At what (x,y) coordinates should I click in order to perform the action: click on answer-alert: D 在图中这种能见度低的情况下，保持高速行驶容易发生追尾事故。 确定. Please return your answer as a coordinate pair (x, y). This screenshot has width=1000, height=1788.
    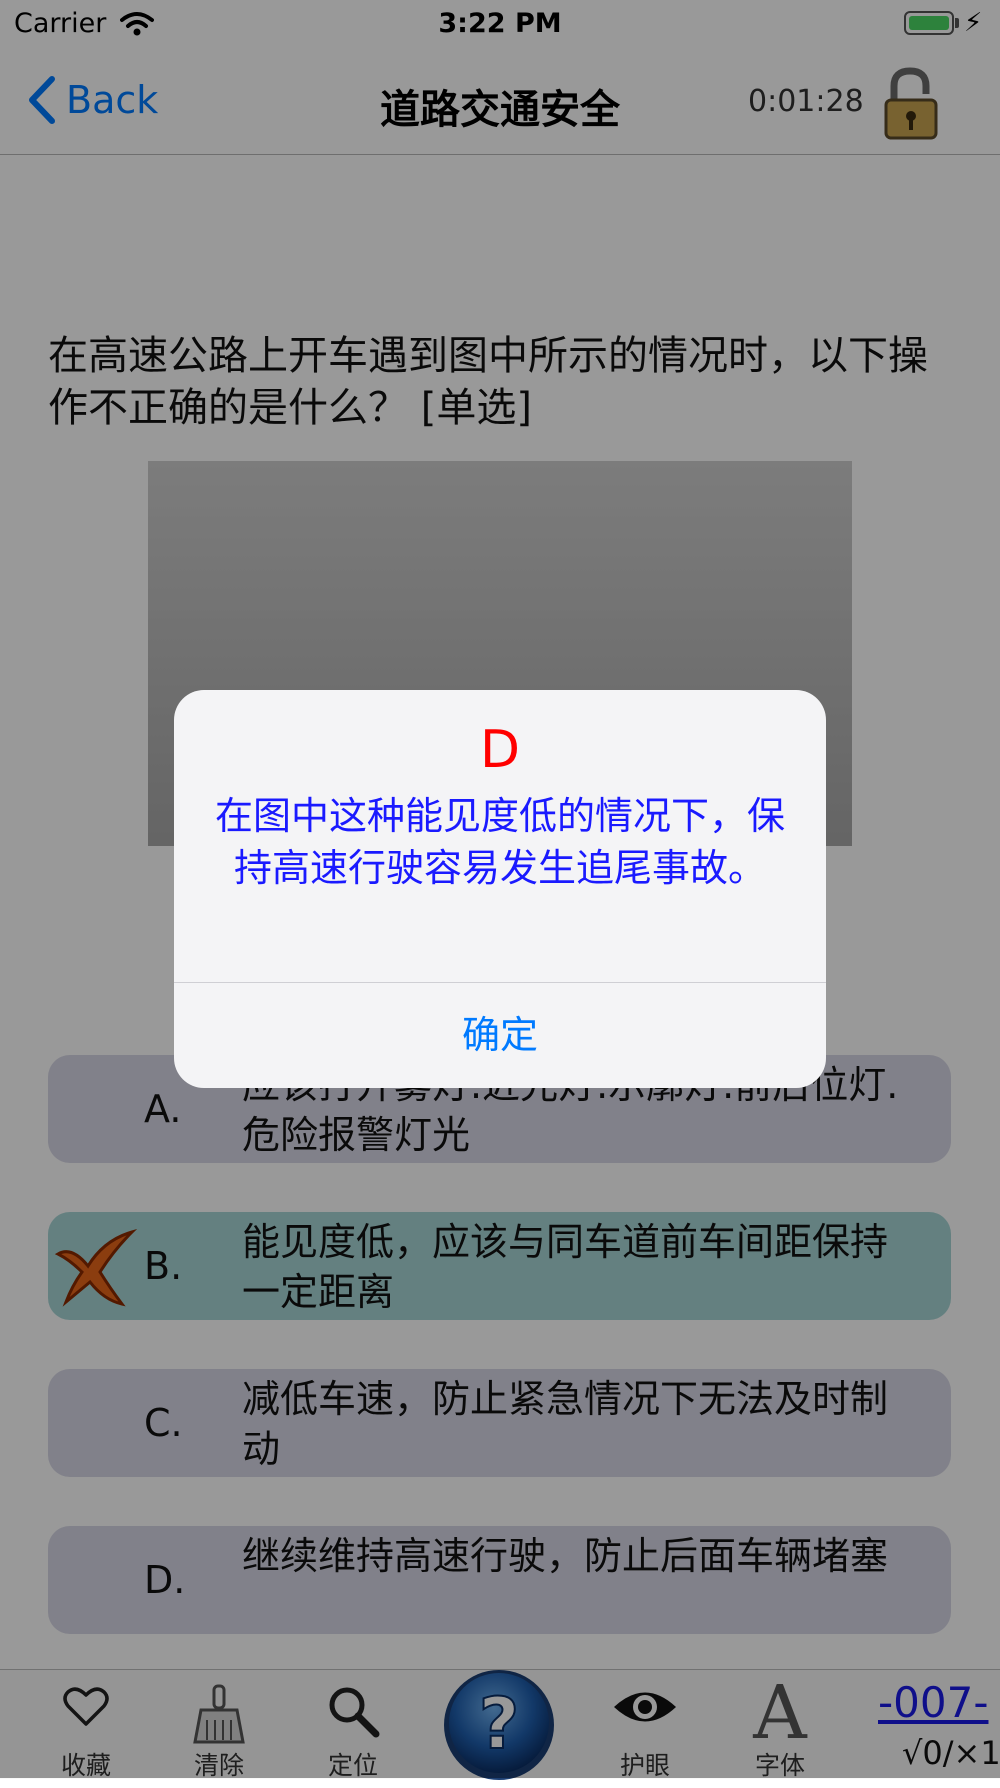
    Looking at the image, I should click on (500, 889).